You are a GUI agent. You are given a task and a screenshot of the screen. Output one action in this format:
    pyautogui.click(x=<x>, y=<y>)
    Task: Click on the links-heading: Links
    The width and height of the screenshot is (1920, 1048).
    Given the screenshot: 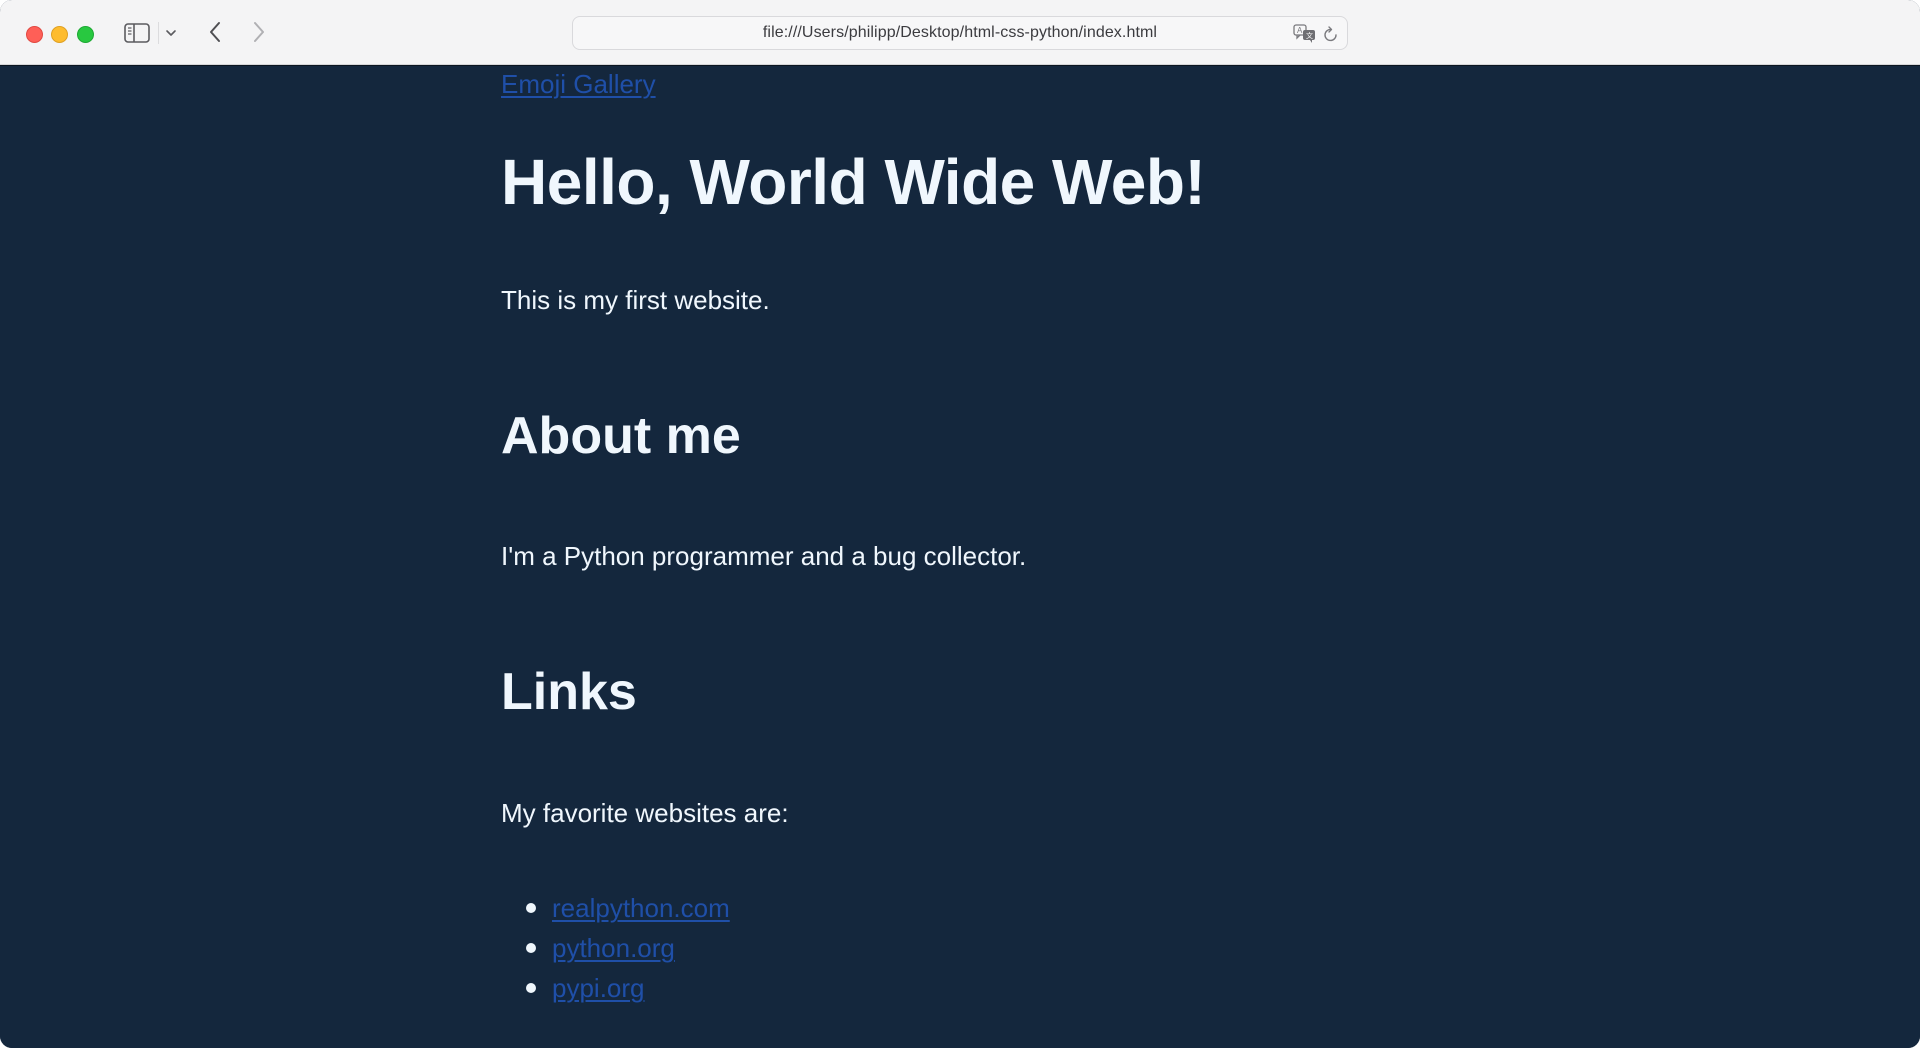 What is the action you would take?
    pyautogui.click(x=569, y=692)
    